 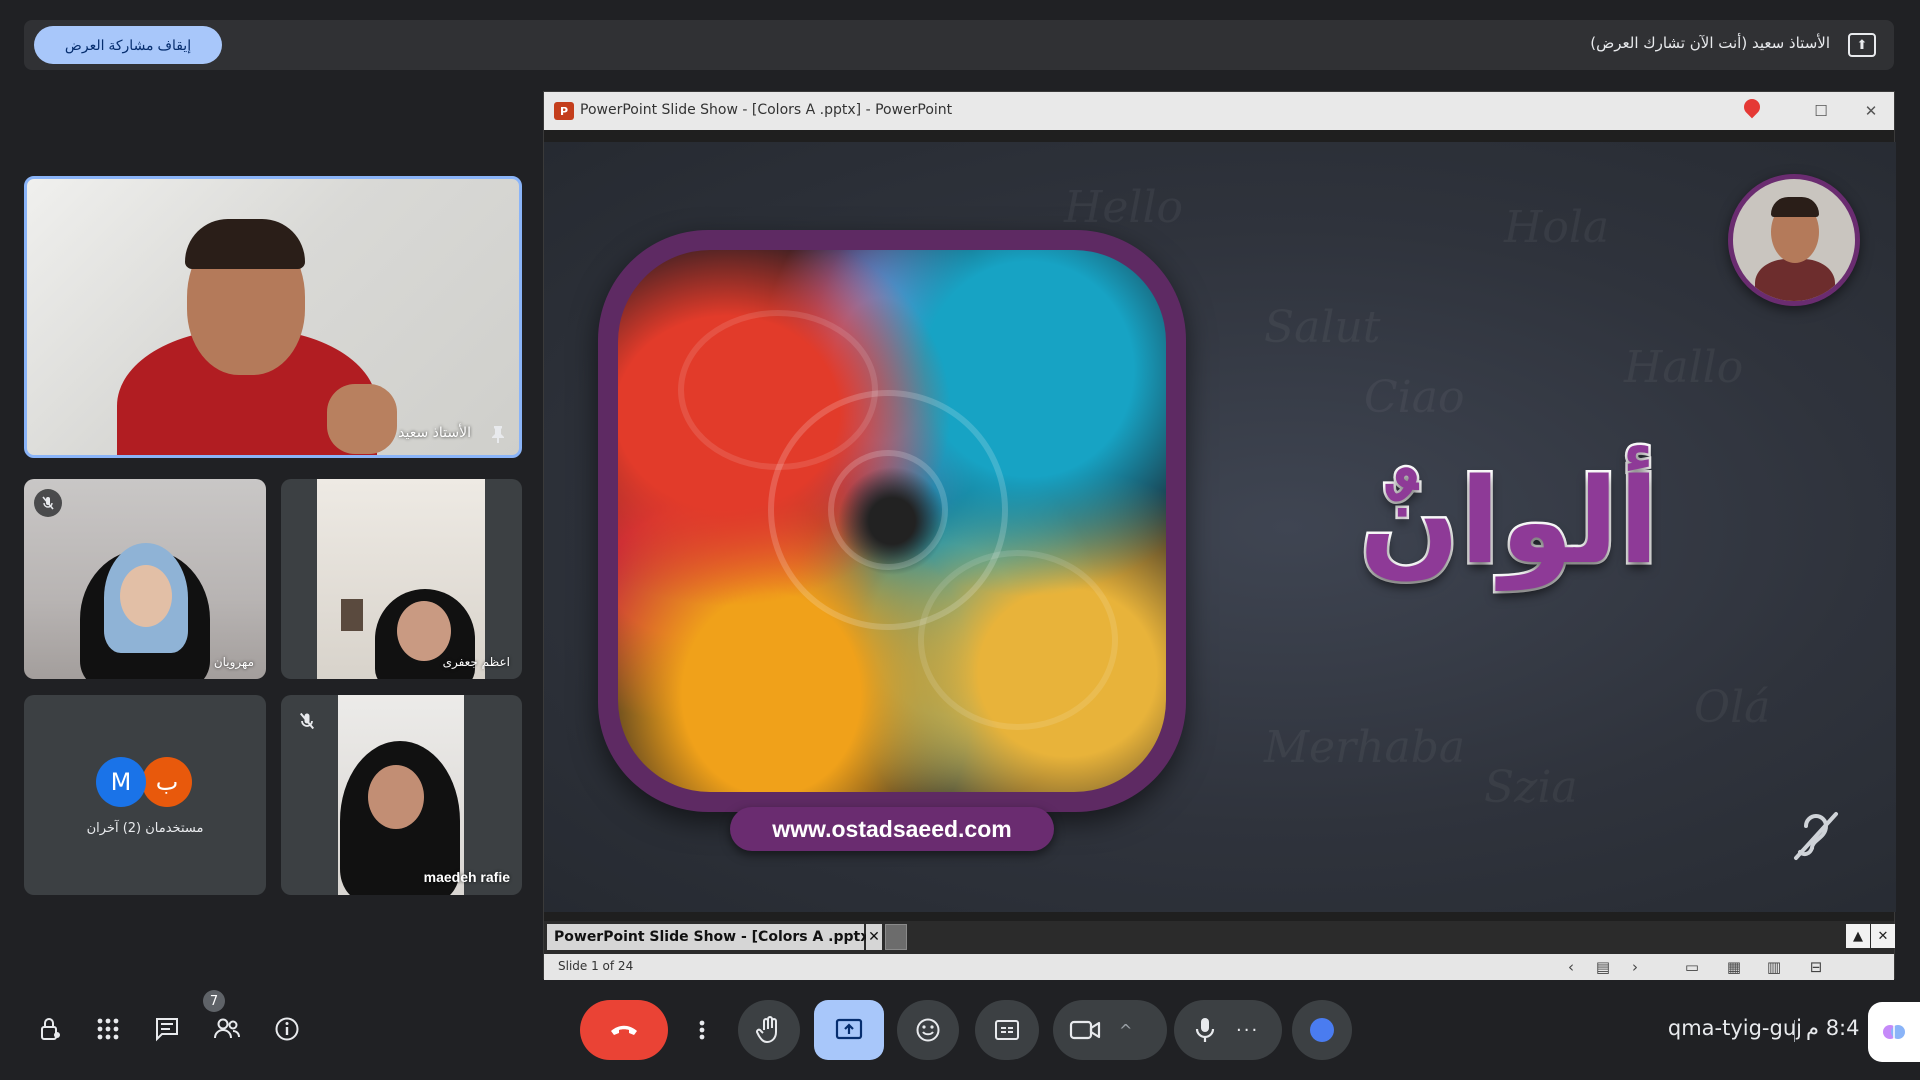 I want to click on sparkle-brain-icon, so click(x=1894, y=1032).